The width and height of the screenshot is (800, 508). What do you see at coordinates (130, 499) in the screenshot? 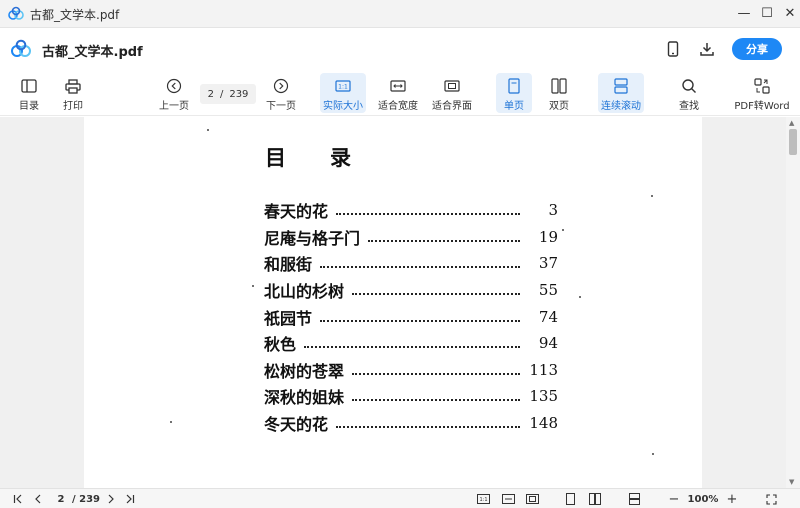
I see `last-page-icon` at bounding box center [130, 499].